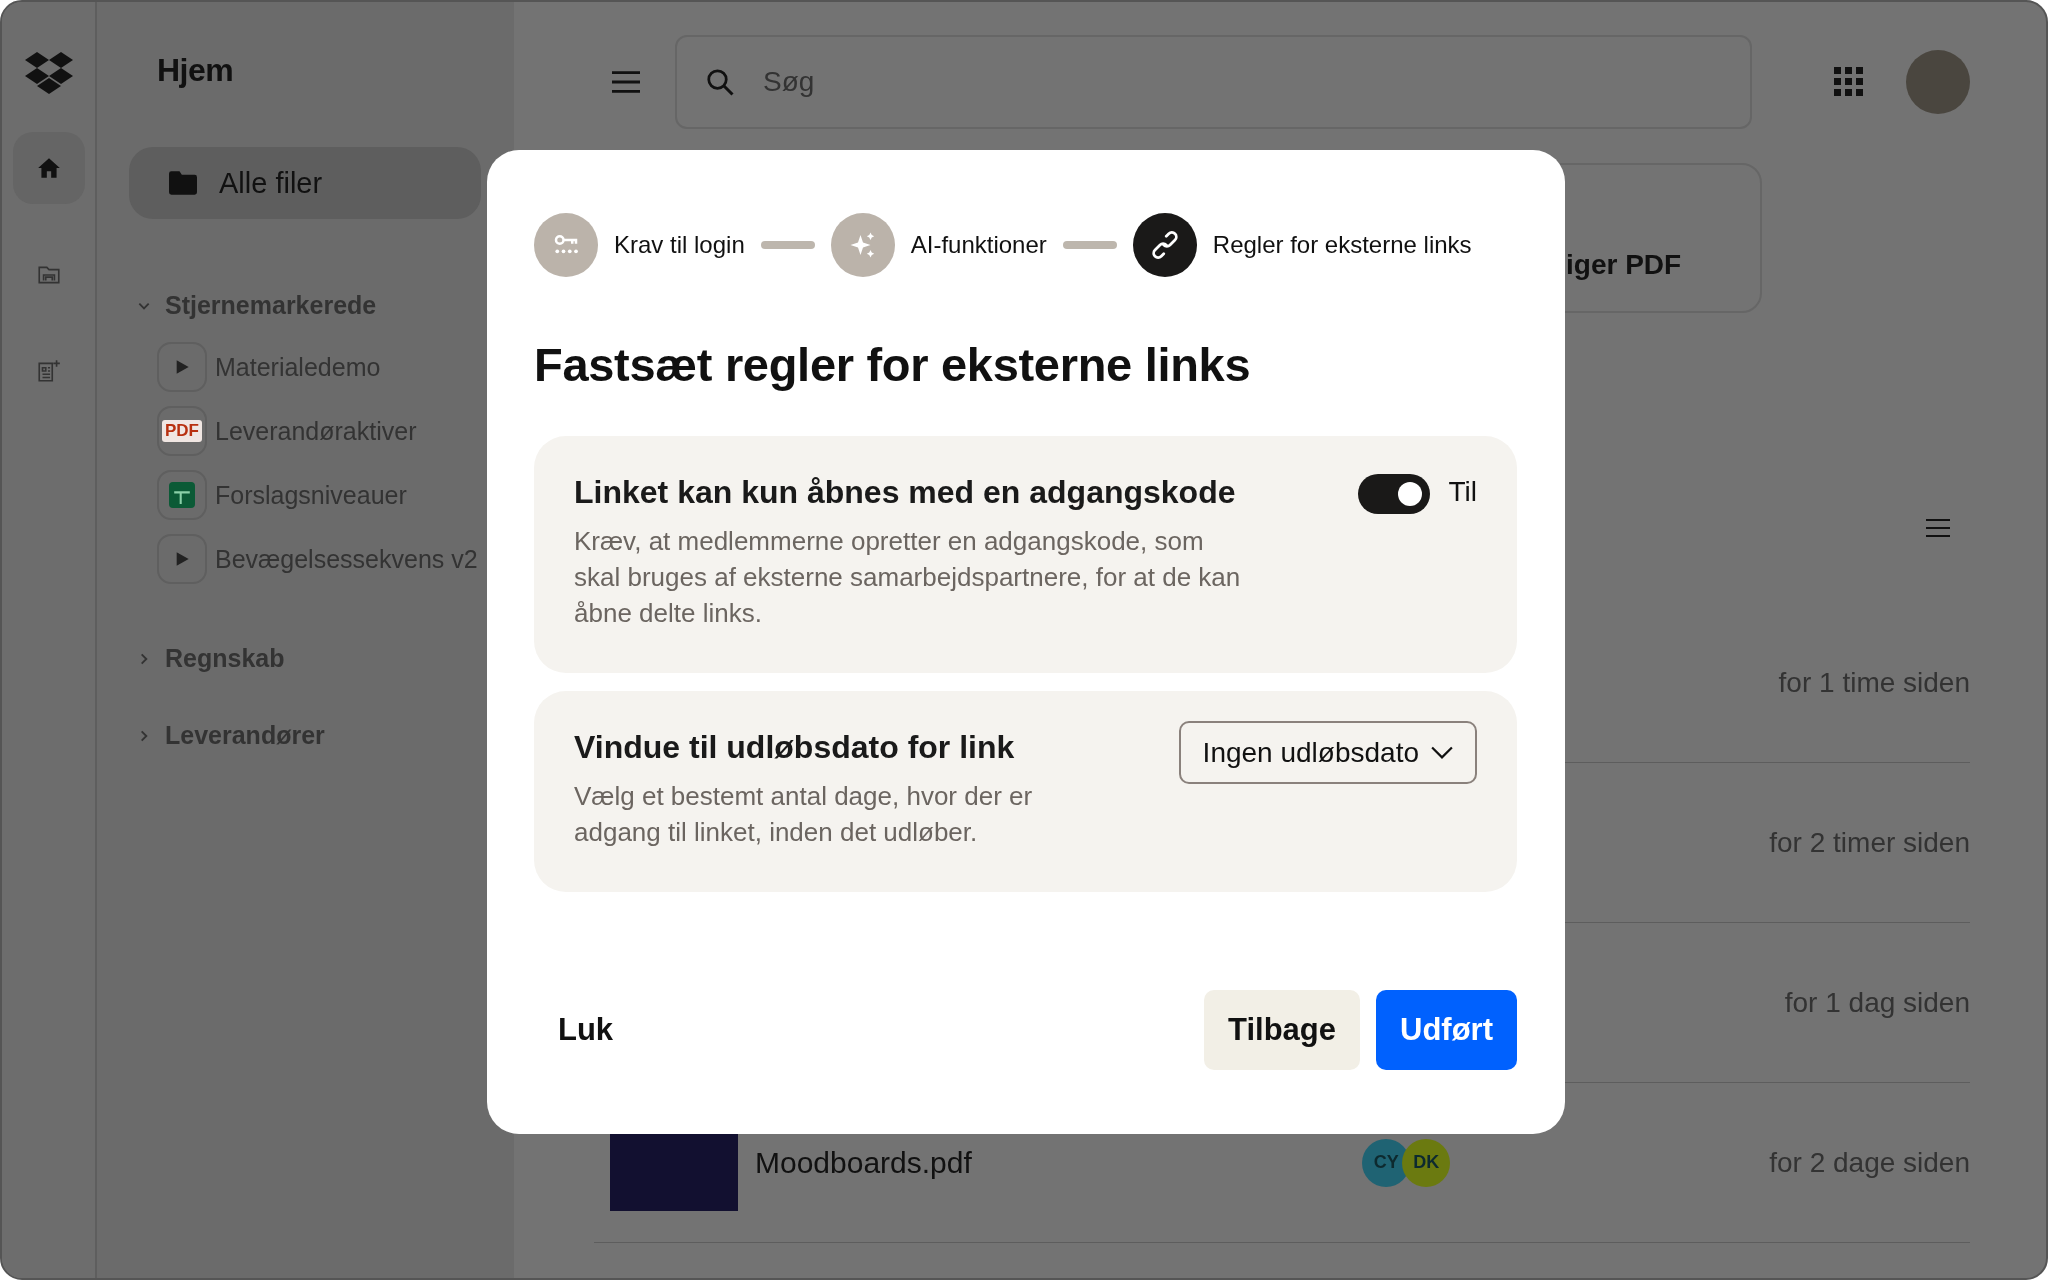  I want to click on starred-item: Materialedemo, so click(298, 367).